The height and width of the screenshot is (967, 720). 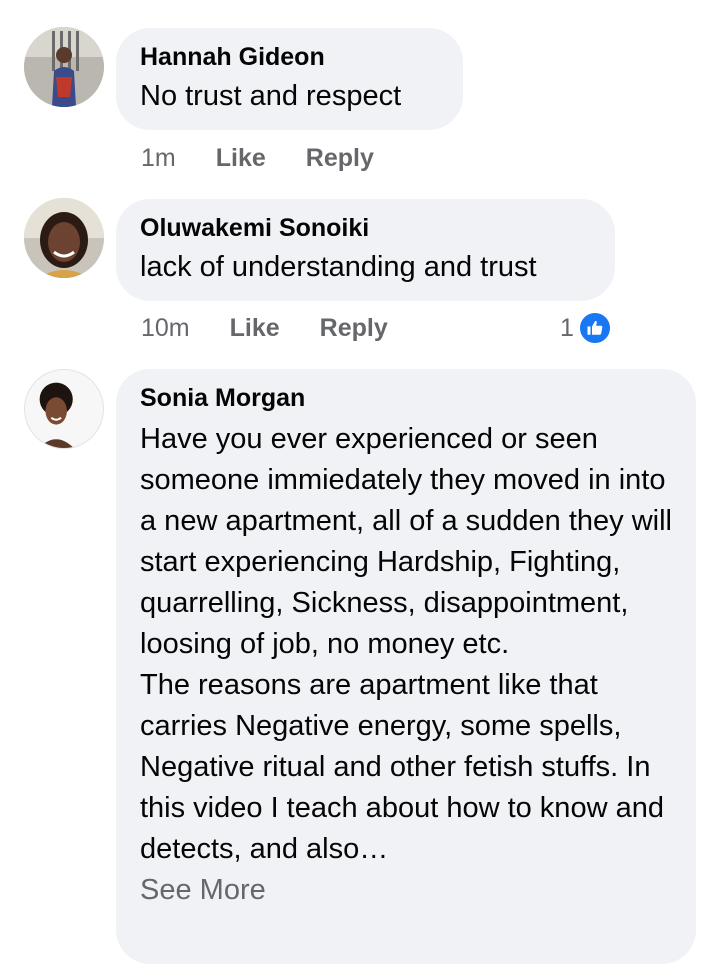 I want to click on comment-author: Oluwakemi Sonoiki, so click(x=365, y=228).